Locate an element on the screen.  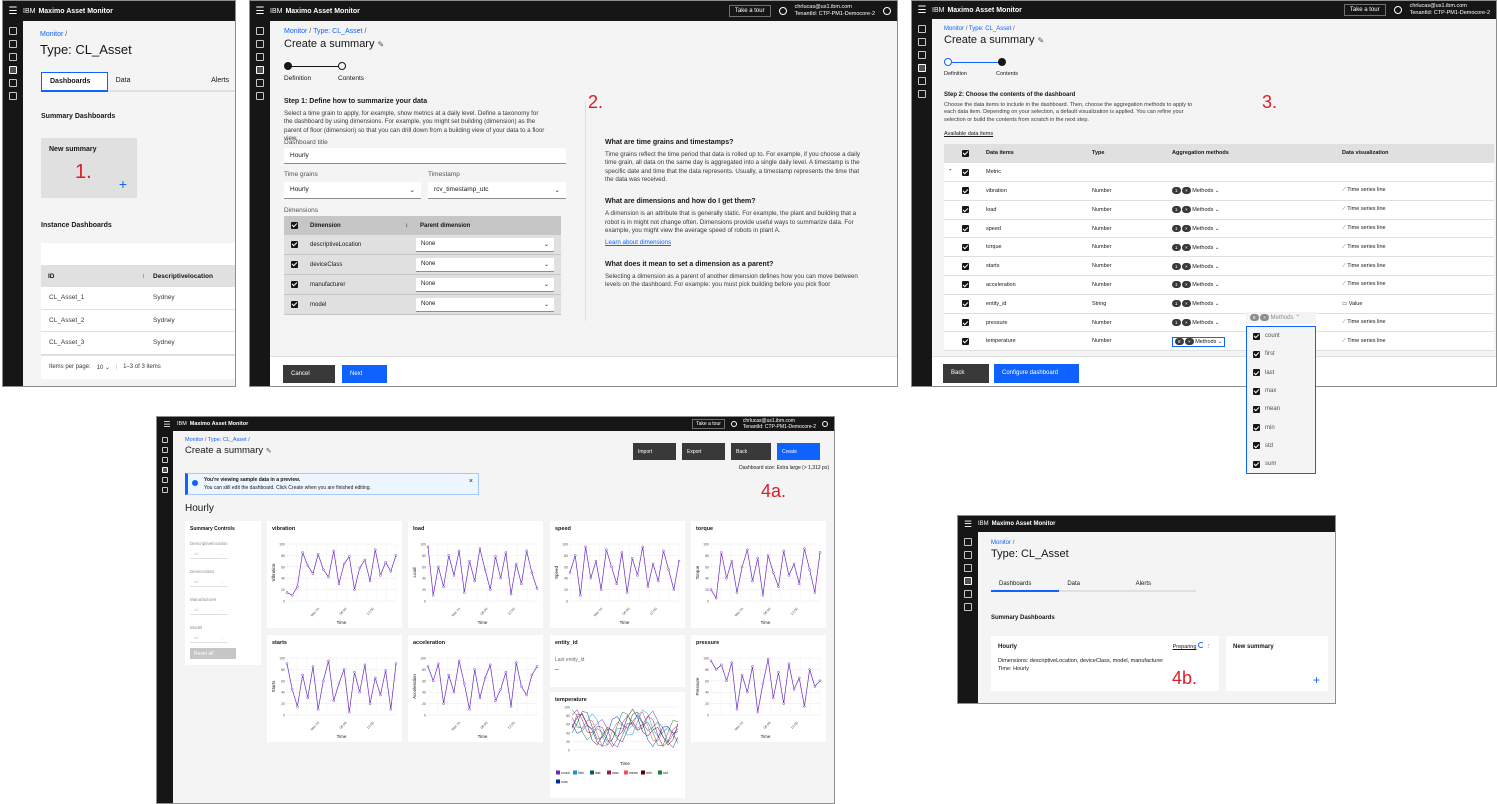
next-button: Next is located at coordinates (364, 374).